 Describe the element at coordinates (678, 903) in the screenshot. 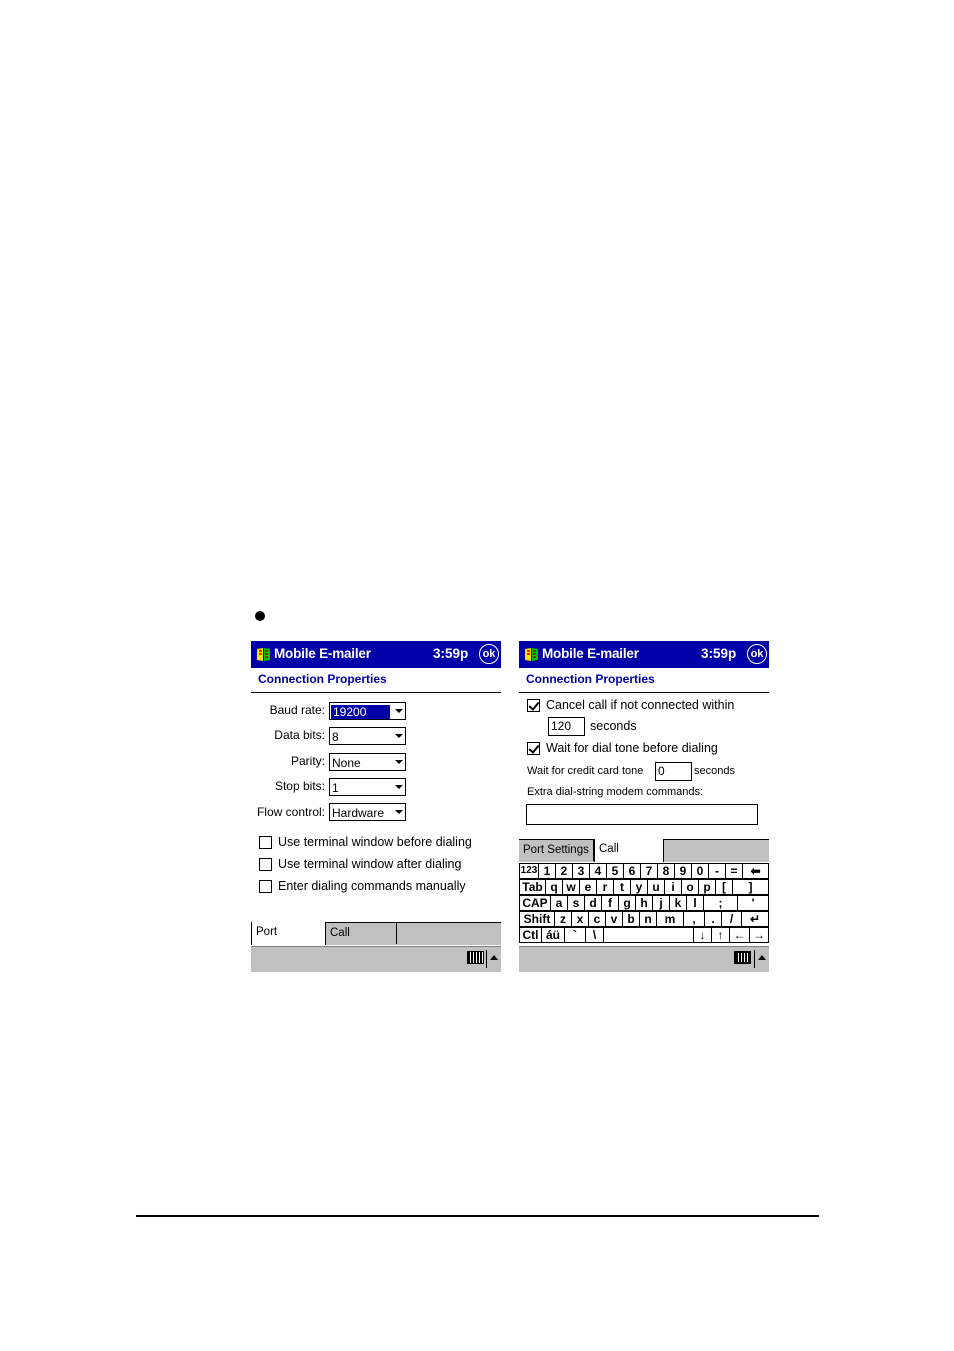

I see `key-k: k` at that location.